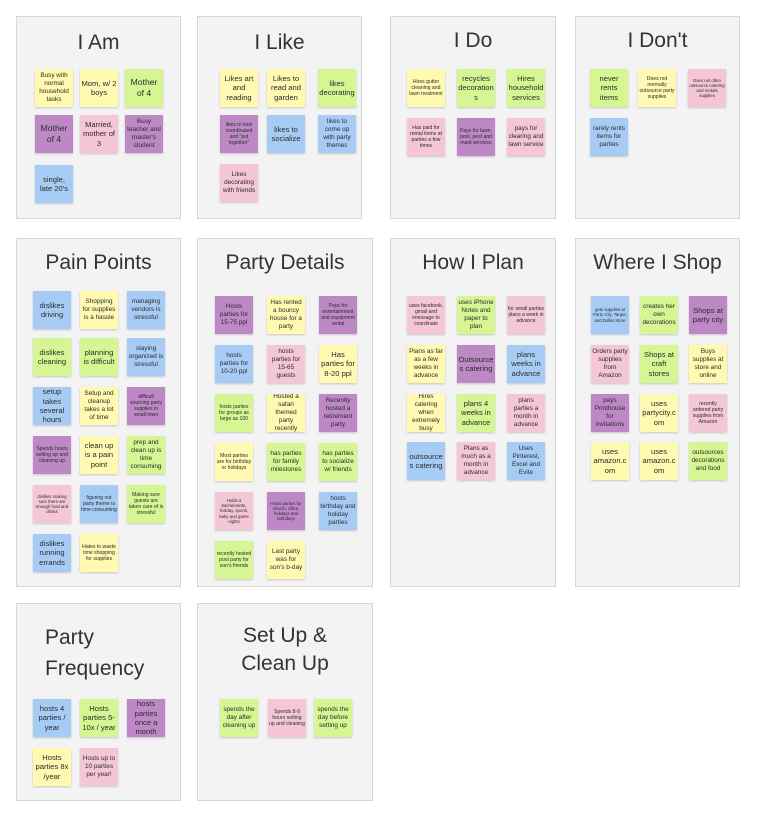 The height and width of the screenshot is (815, 757). What do you see at coordinates (146, 718) in the screenshot?
I see `sticky-note: hosts parties once a month` at bounding box center [146, 718].